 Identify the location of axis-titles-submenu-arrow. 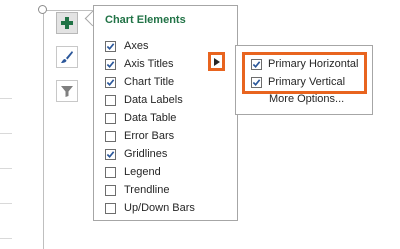
(216, 61).